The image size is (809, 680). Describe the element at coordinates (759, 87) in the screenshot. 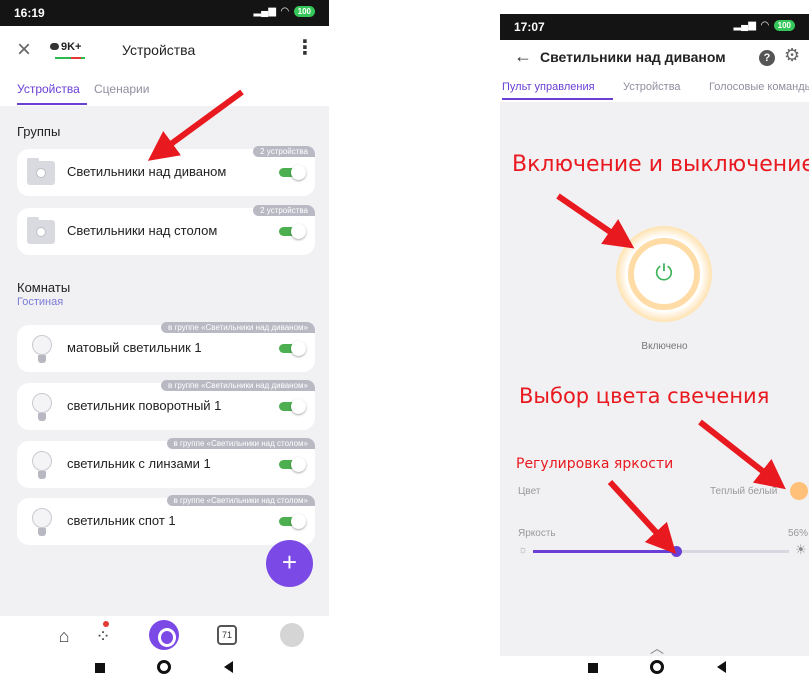

I see `tab-voice-commands: Голосовые команды` at that location.